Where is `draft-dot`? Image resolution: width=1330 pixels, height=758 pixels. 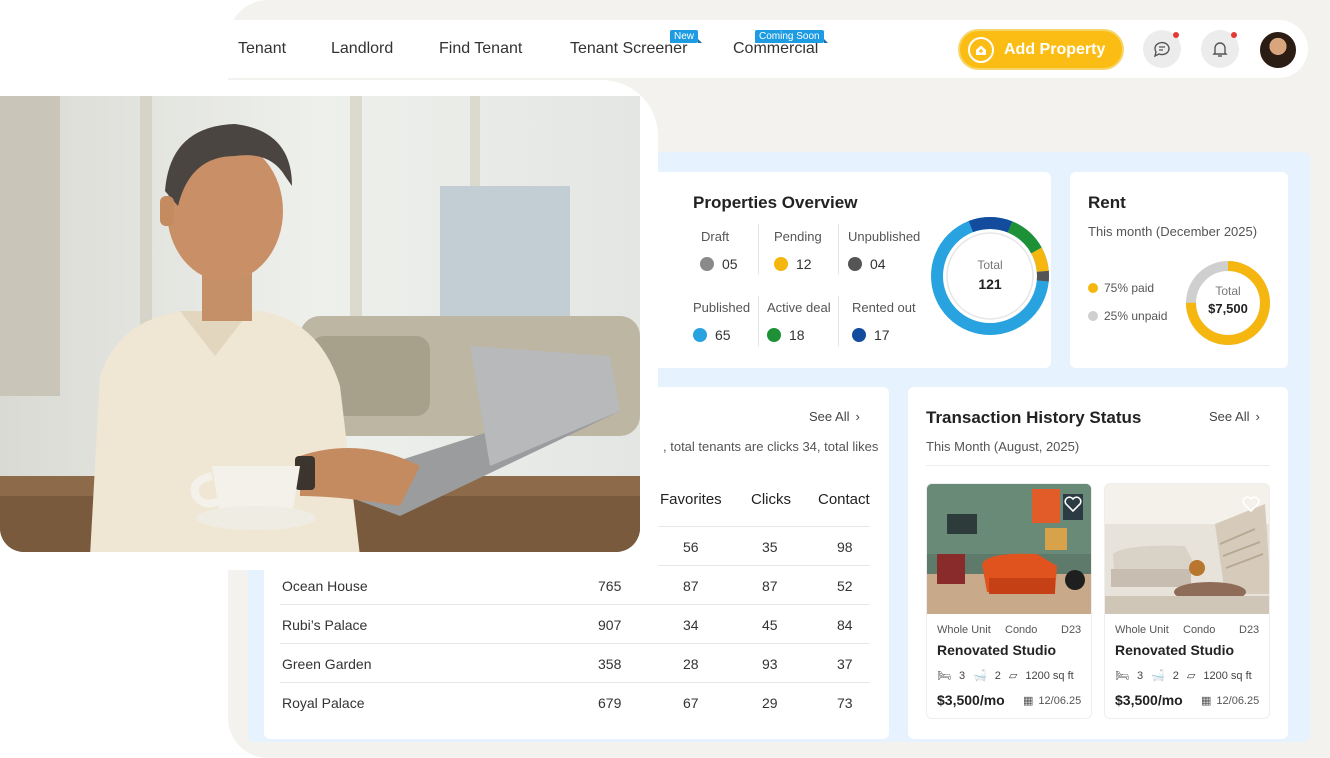 draft-dot is located at coordinates (707, 264).